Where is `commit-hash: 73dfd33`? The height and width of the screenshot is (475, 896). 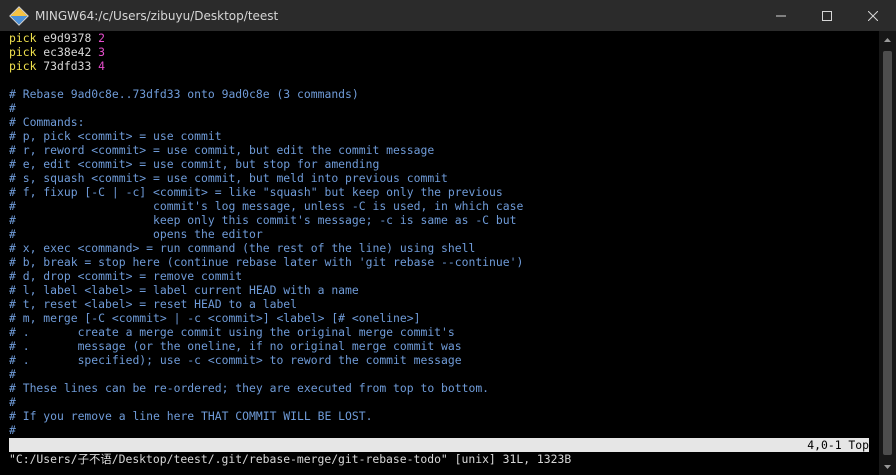 commit-hash: 73dfd33 is located at coordinates (67, 66).